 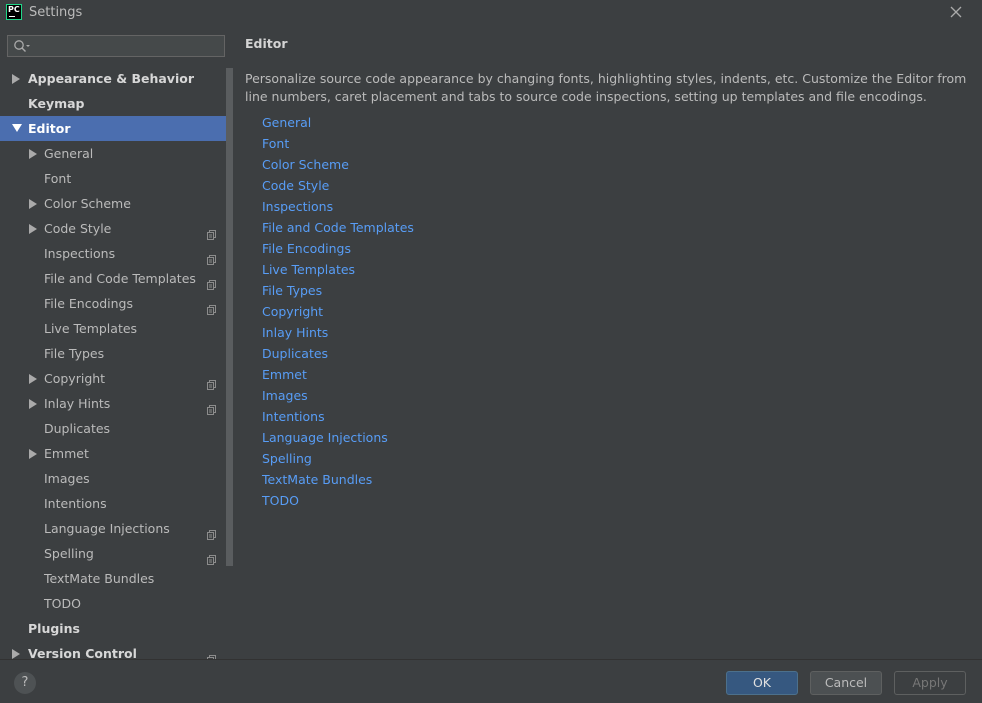 What do you see at coordinates (126, 46) in the screenshot?
I see `search-input` at bounding box center [126, 46].